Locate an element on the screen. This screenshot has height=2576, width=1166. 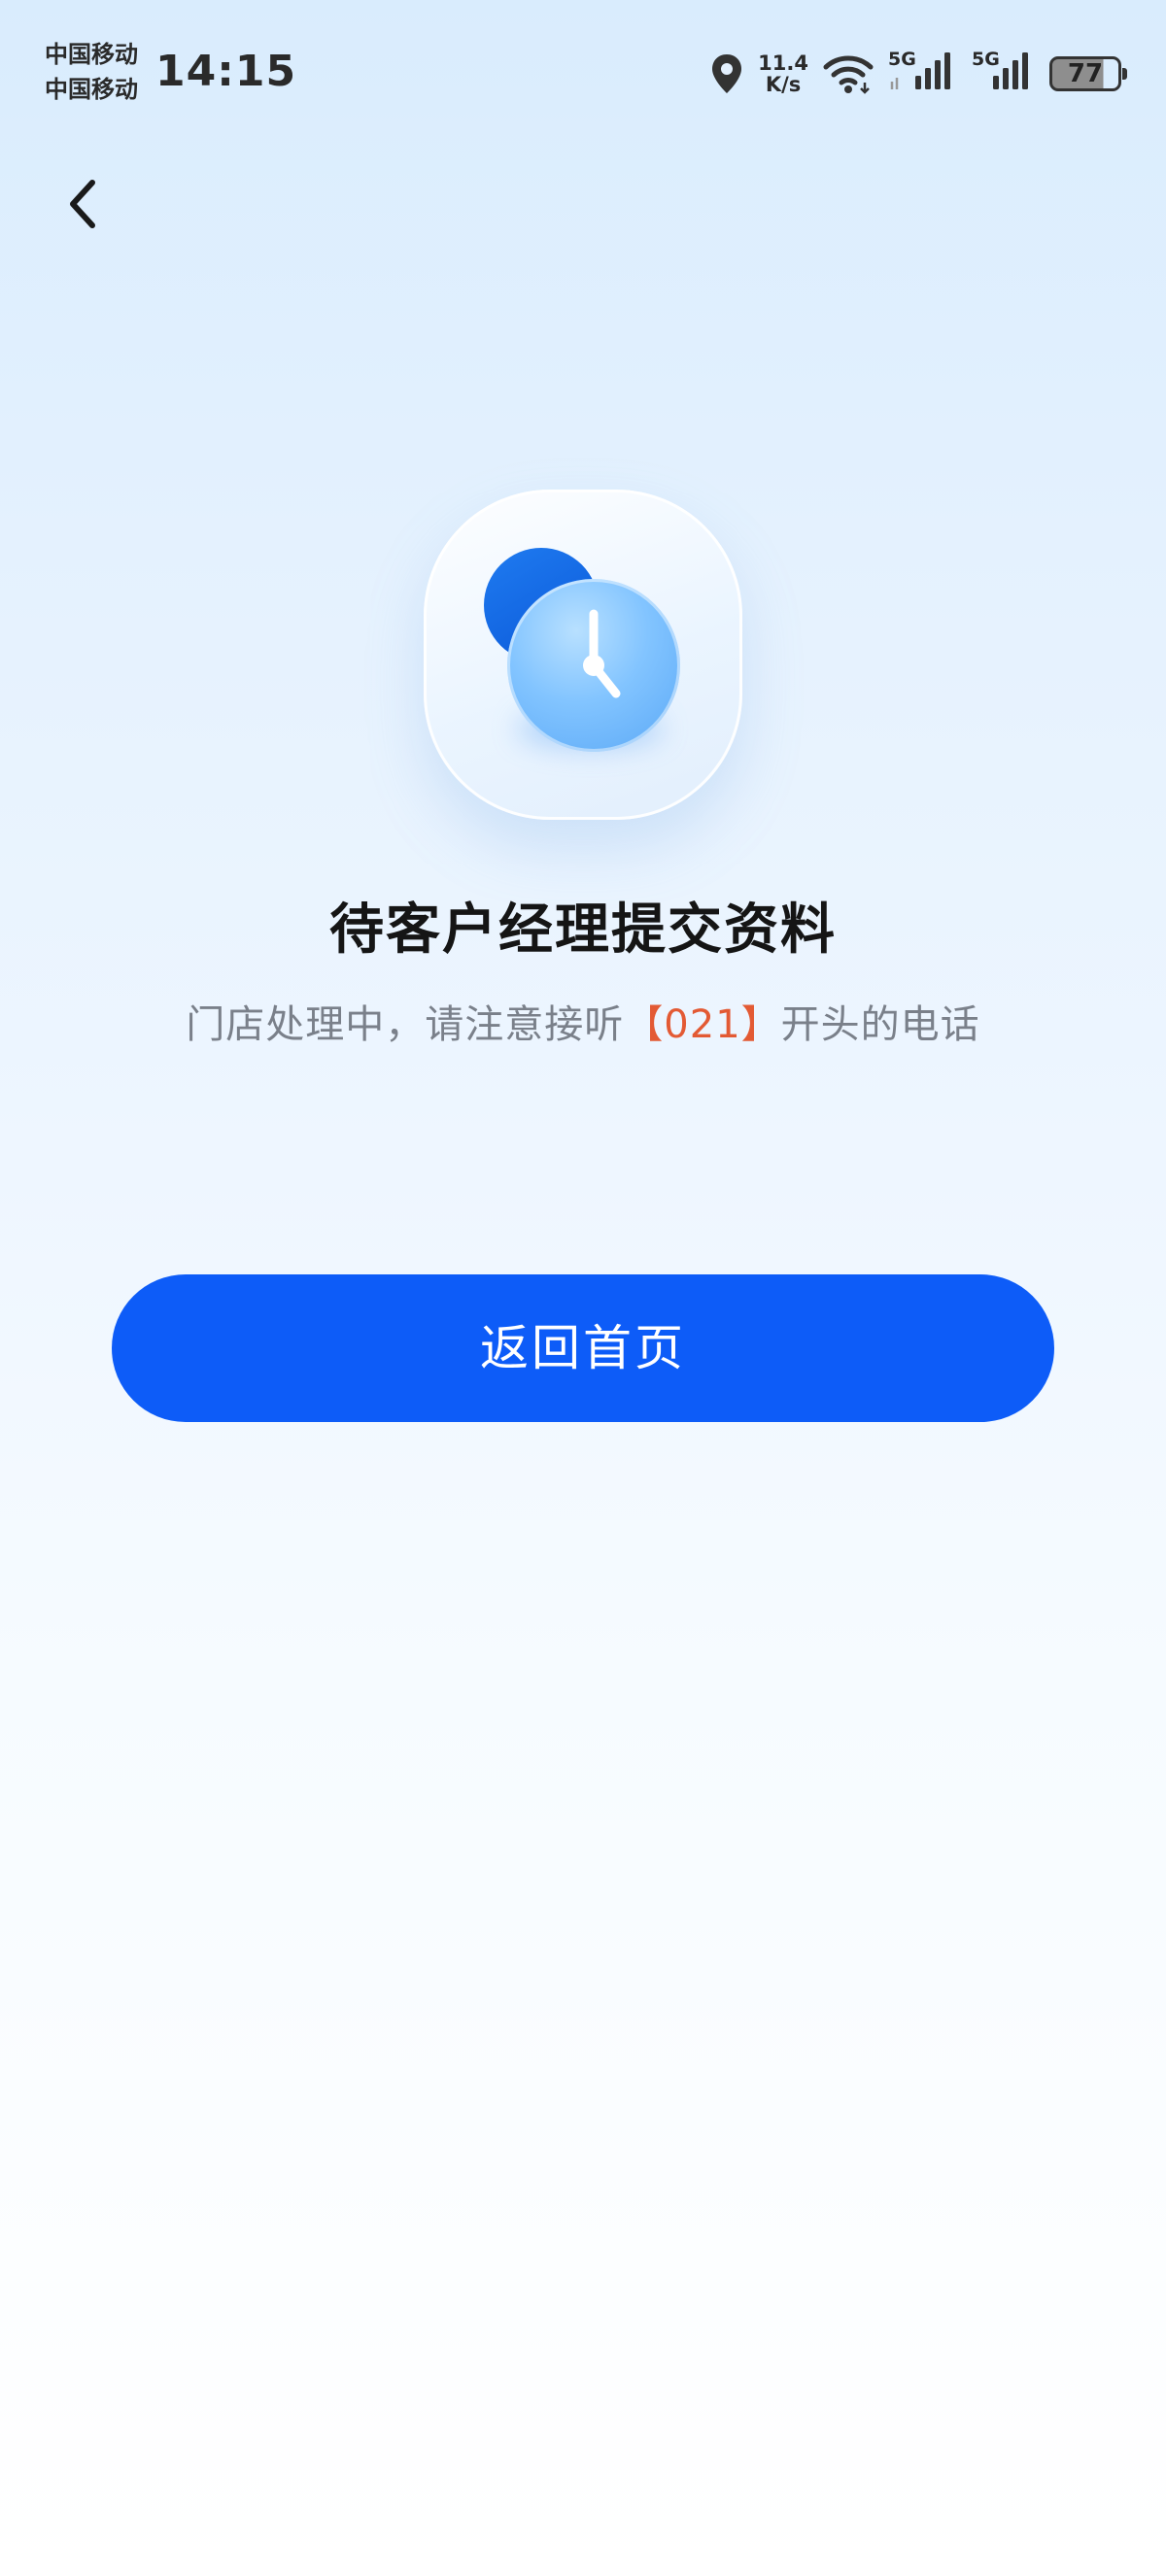
clock-icon is located at coordinates (593, 665).